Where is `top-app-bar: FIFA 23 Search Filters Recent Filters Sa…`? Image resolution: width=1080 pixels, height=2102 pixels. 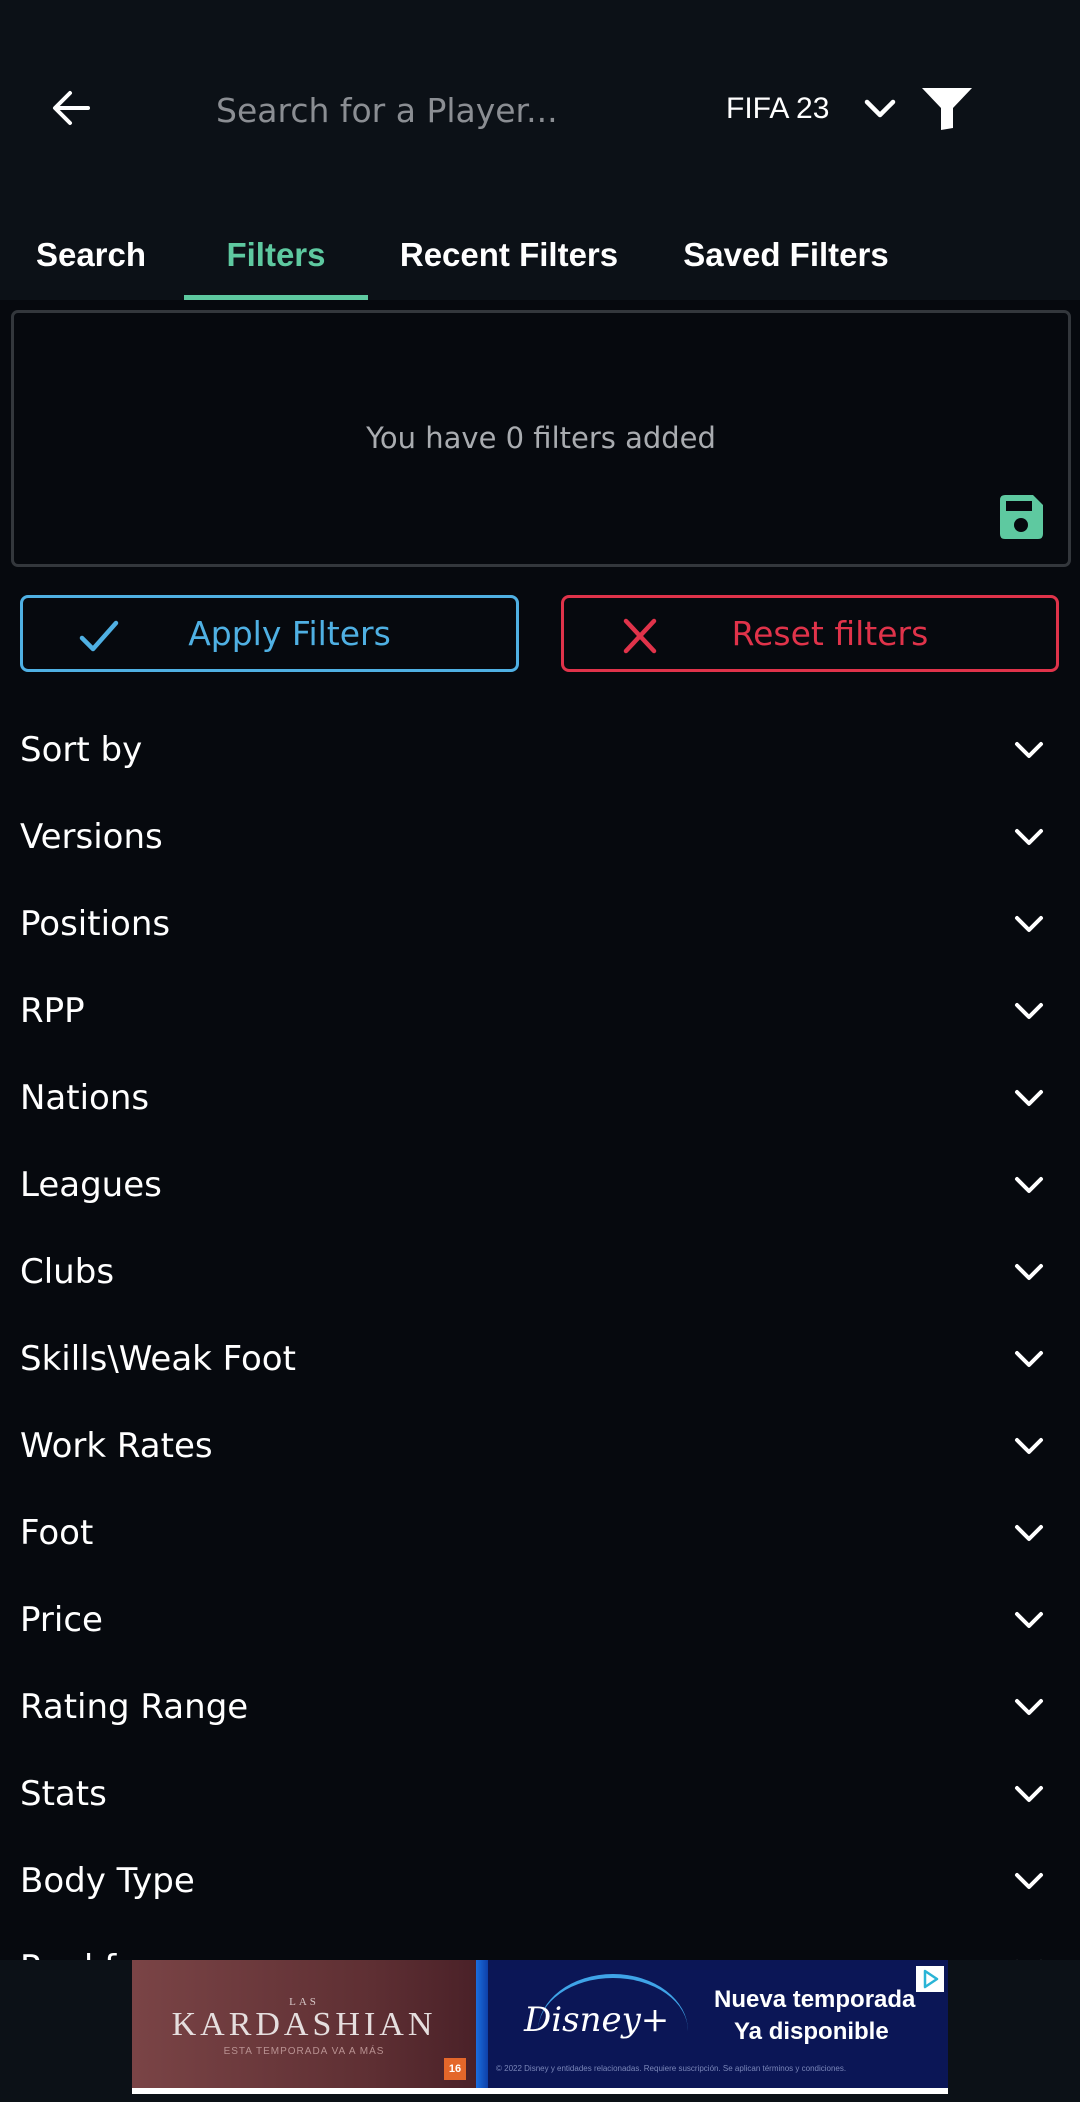
top-app-bar: FIFA 23 Search Filters Recent Filters Sa… is located at coordinates (540, 150).